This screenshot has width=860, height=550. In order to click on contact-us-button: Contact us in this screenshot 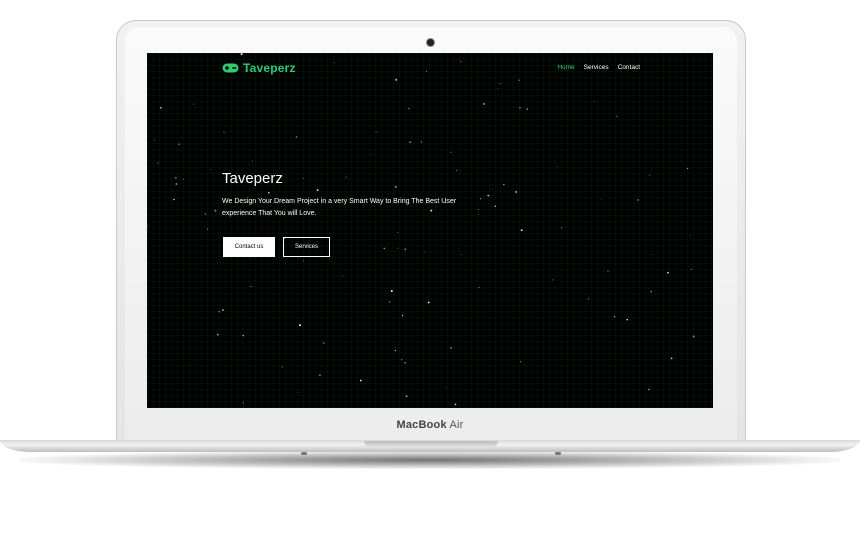, I will do `click(249, 247)`.